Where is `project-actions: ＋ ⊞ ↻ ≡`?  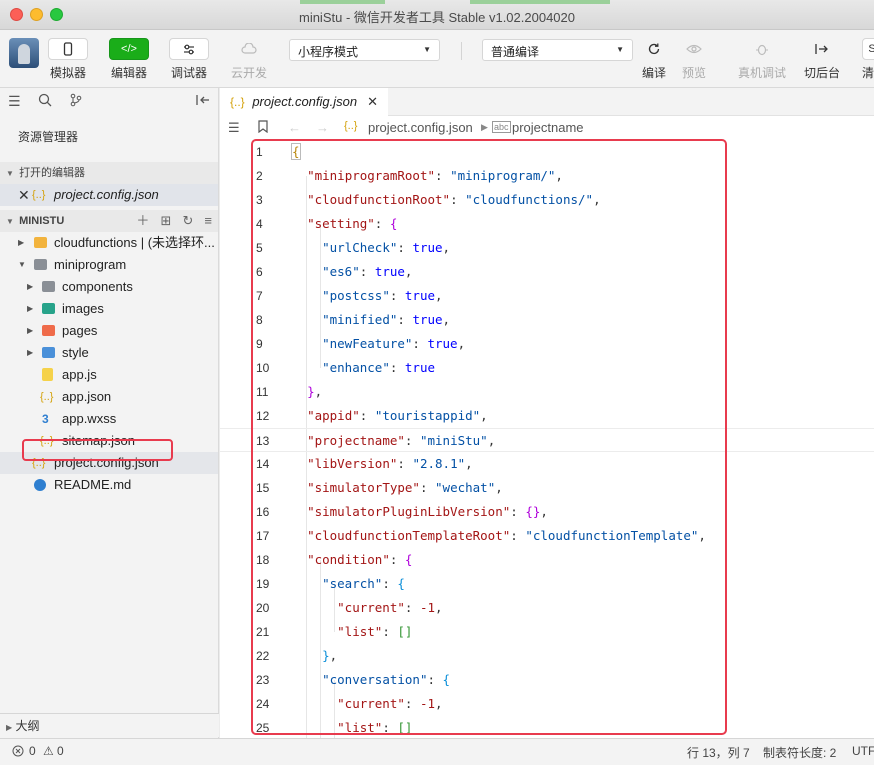
project-actions: ＋ ⊞ ↻ ≡ is located at coordinates (170, 221).